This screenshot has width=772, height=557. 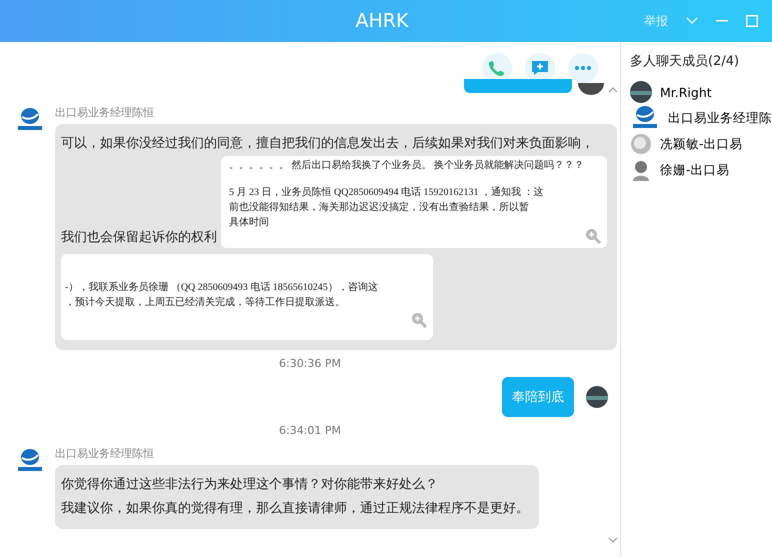 I want to click on message-text: 可以，如果你没经过我们的同意，擅自把我们的信息发出去，后续如果对我们对来负面影响，, so click(x=328, y=144).